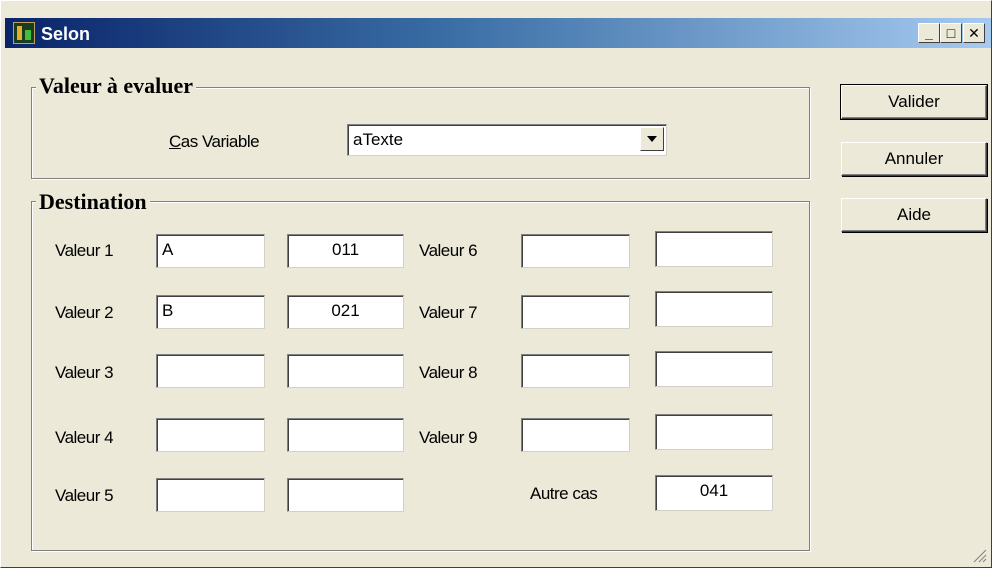 The height and width of the screenshot is (568, 992). What do you see at coordinates (575, 371) in the screenshot?
I see `valeur-8-input` at bounding box center [575, 371].